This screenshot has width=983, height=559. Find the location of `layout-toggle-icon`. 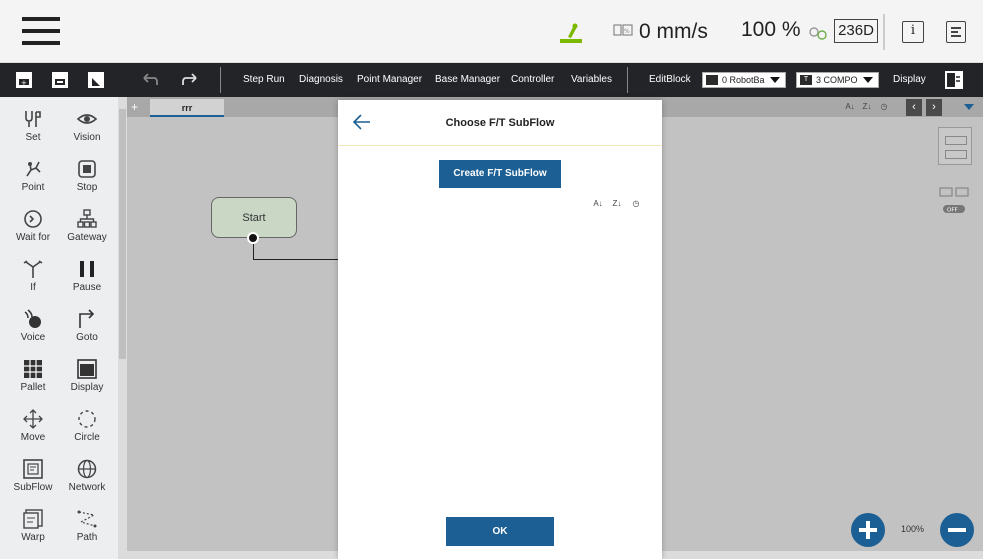

layout-toggle-icon is located at coordinates (955, 146).